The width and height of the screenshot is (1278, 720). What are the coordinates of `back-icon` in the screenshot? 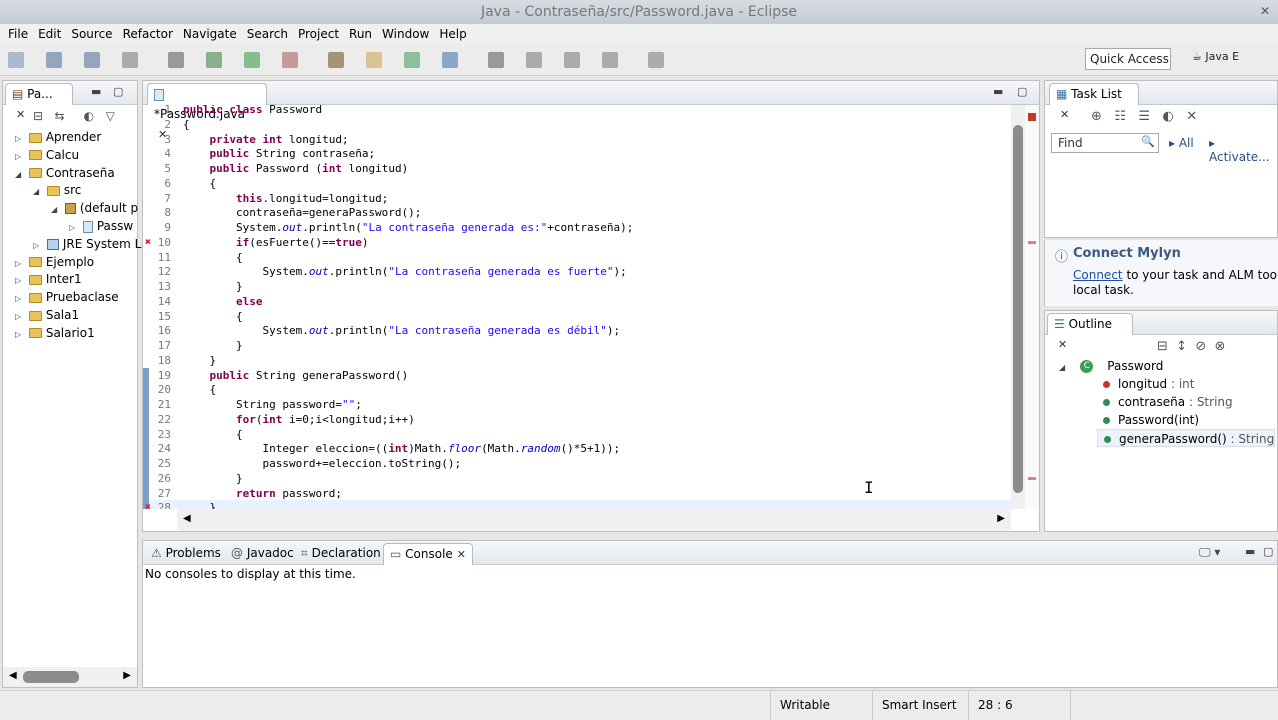 It's located at (610, 60).